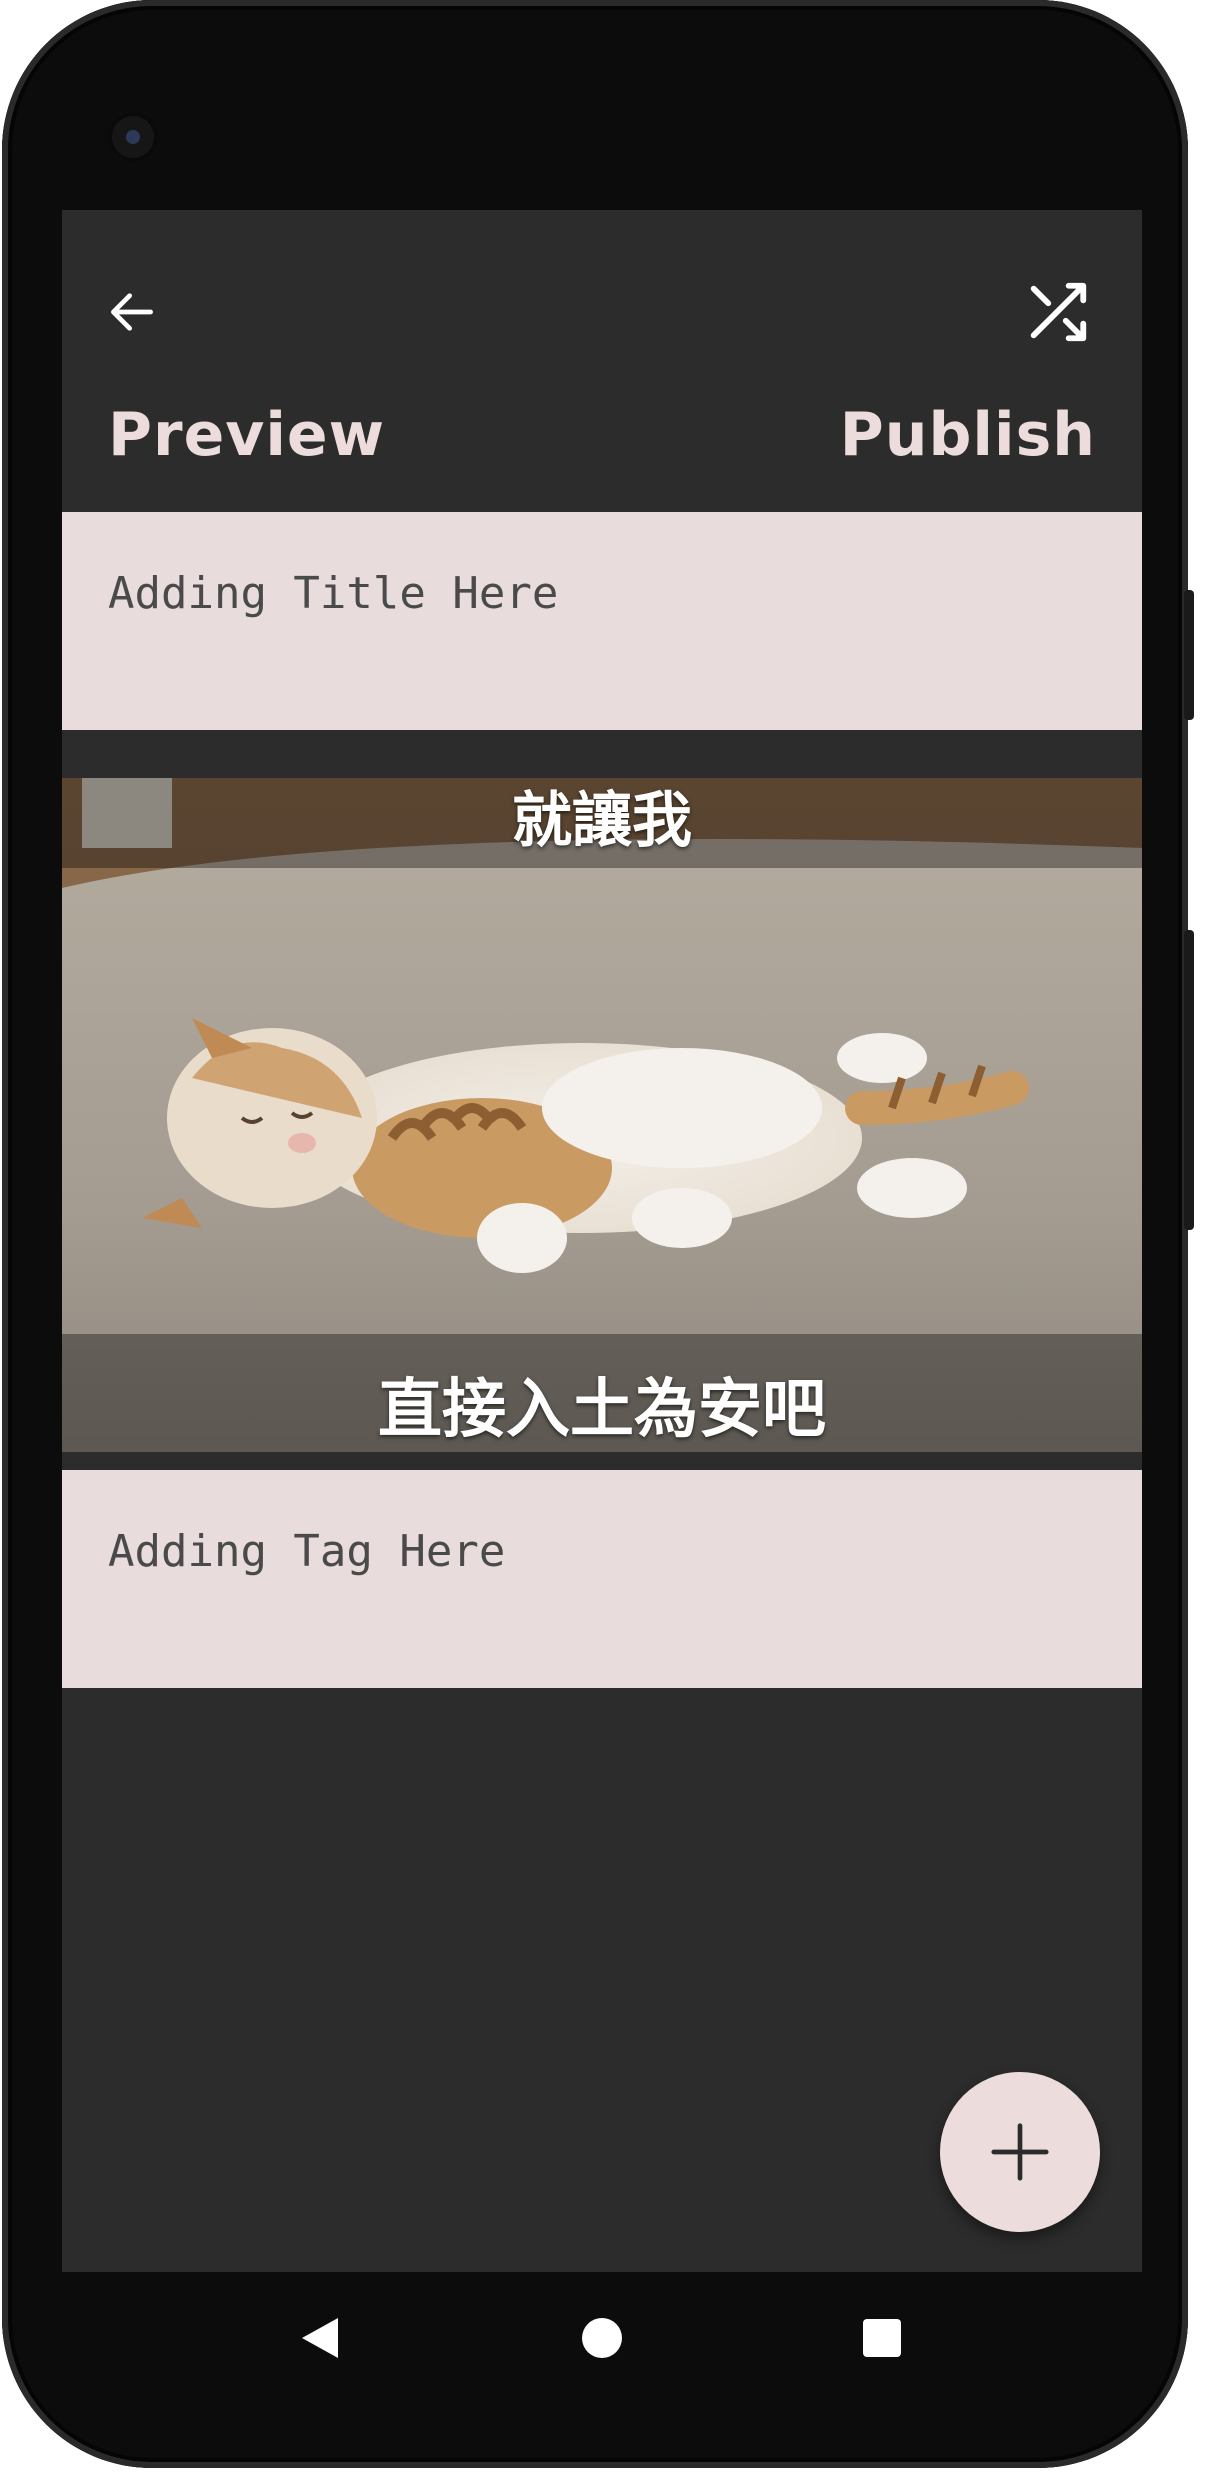 This screenshot has width=1211, height=2474. What do you see at coordinates (602, 821) in the screenshot?
I see `meme-top-caption: 就讓我` at bounding box center [602, 821].